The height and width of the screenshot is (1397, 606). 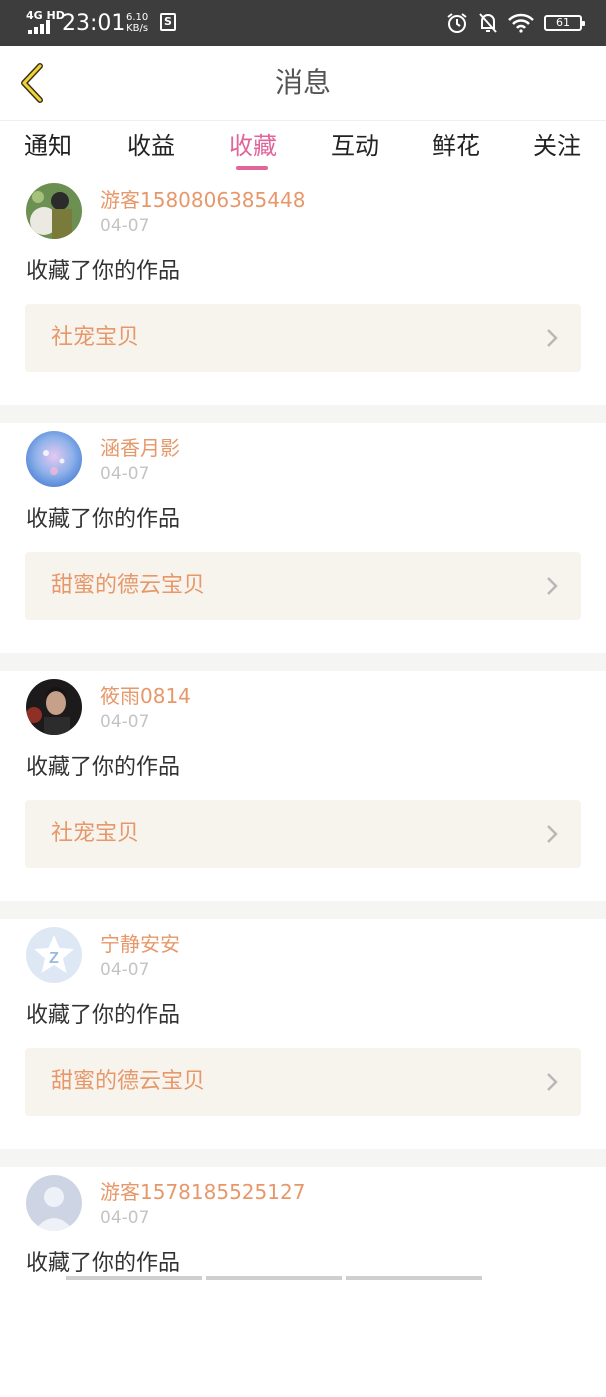 What do you see at coordinates (488, 23) in the screenshot?
I see `notifications-off-icon` at bounding box center [488, 23].